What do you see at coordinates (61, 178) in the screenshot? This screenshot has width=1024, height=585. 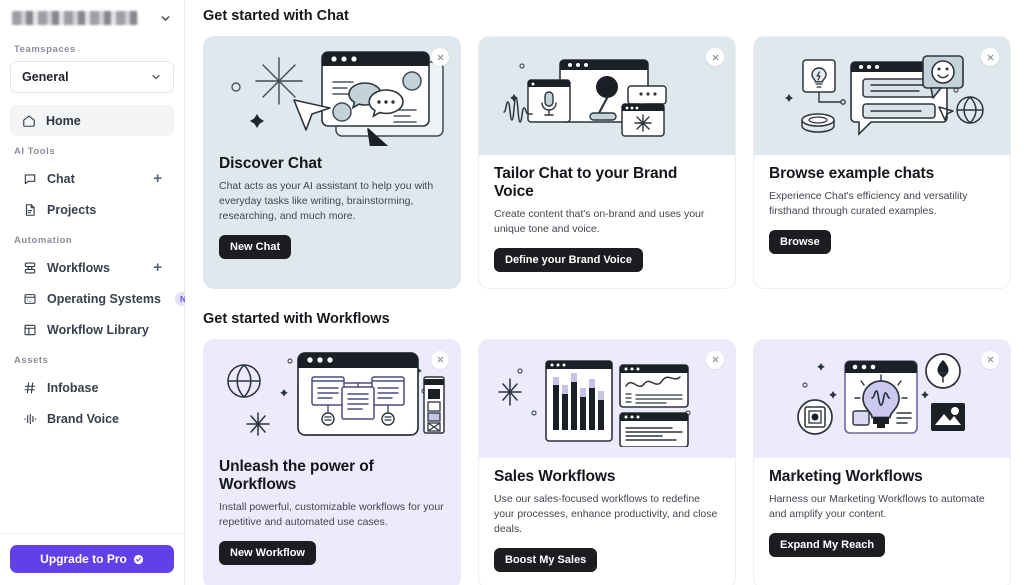 I see `sidebar-item-label: Chat` at bounding box center [61, 178].